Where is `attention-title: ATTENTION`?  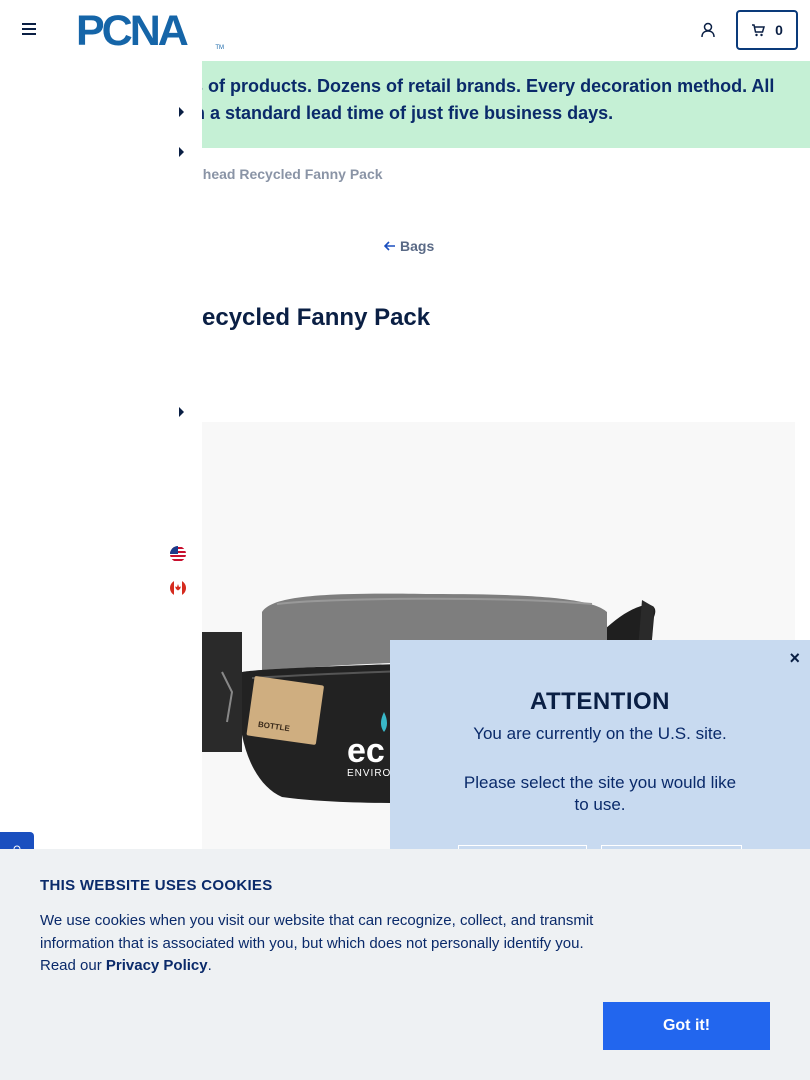 attention-title: ATTENTION is located at coordinates (600, 701).